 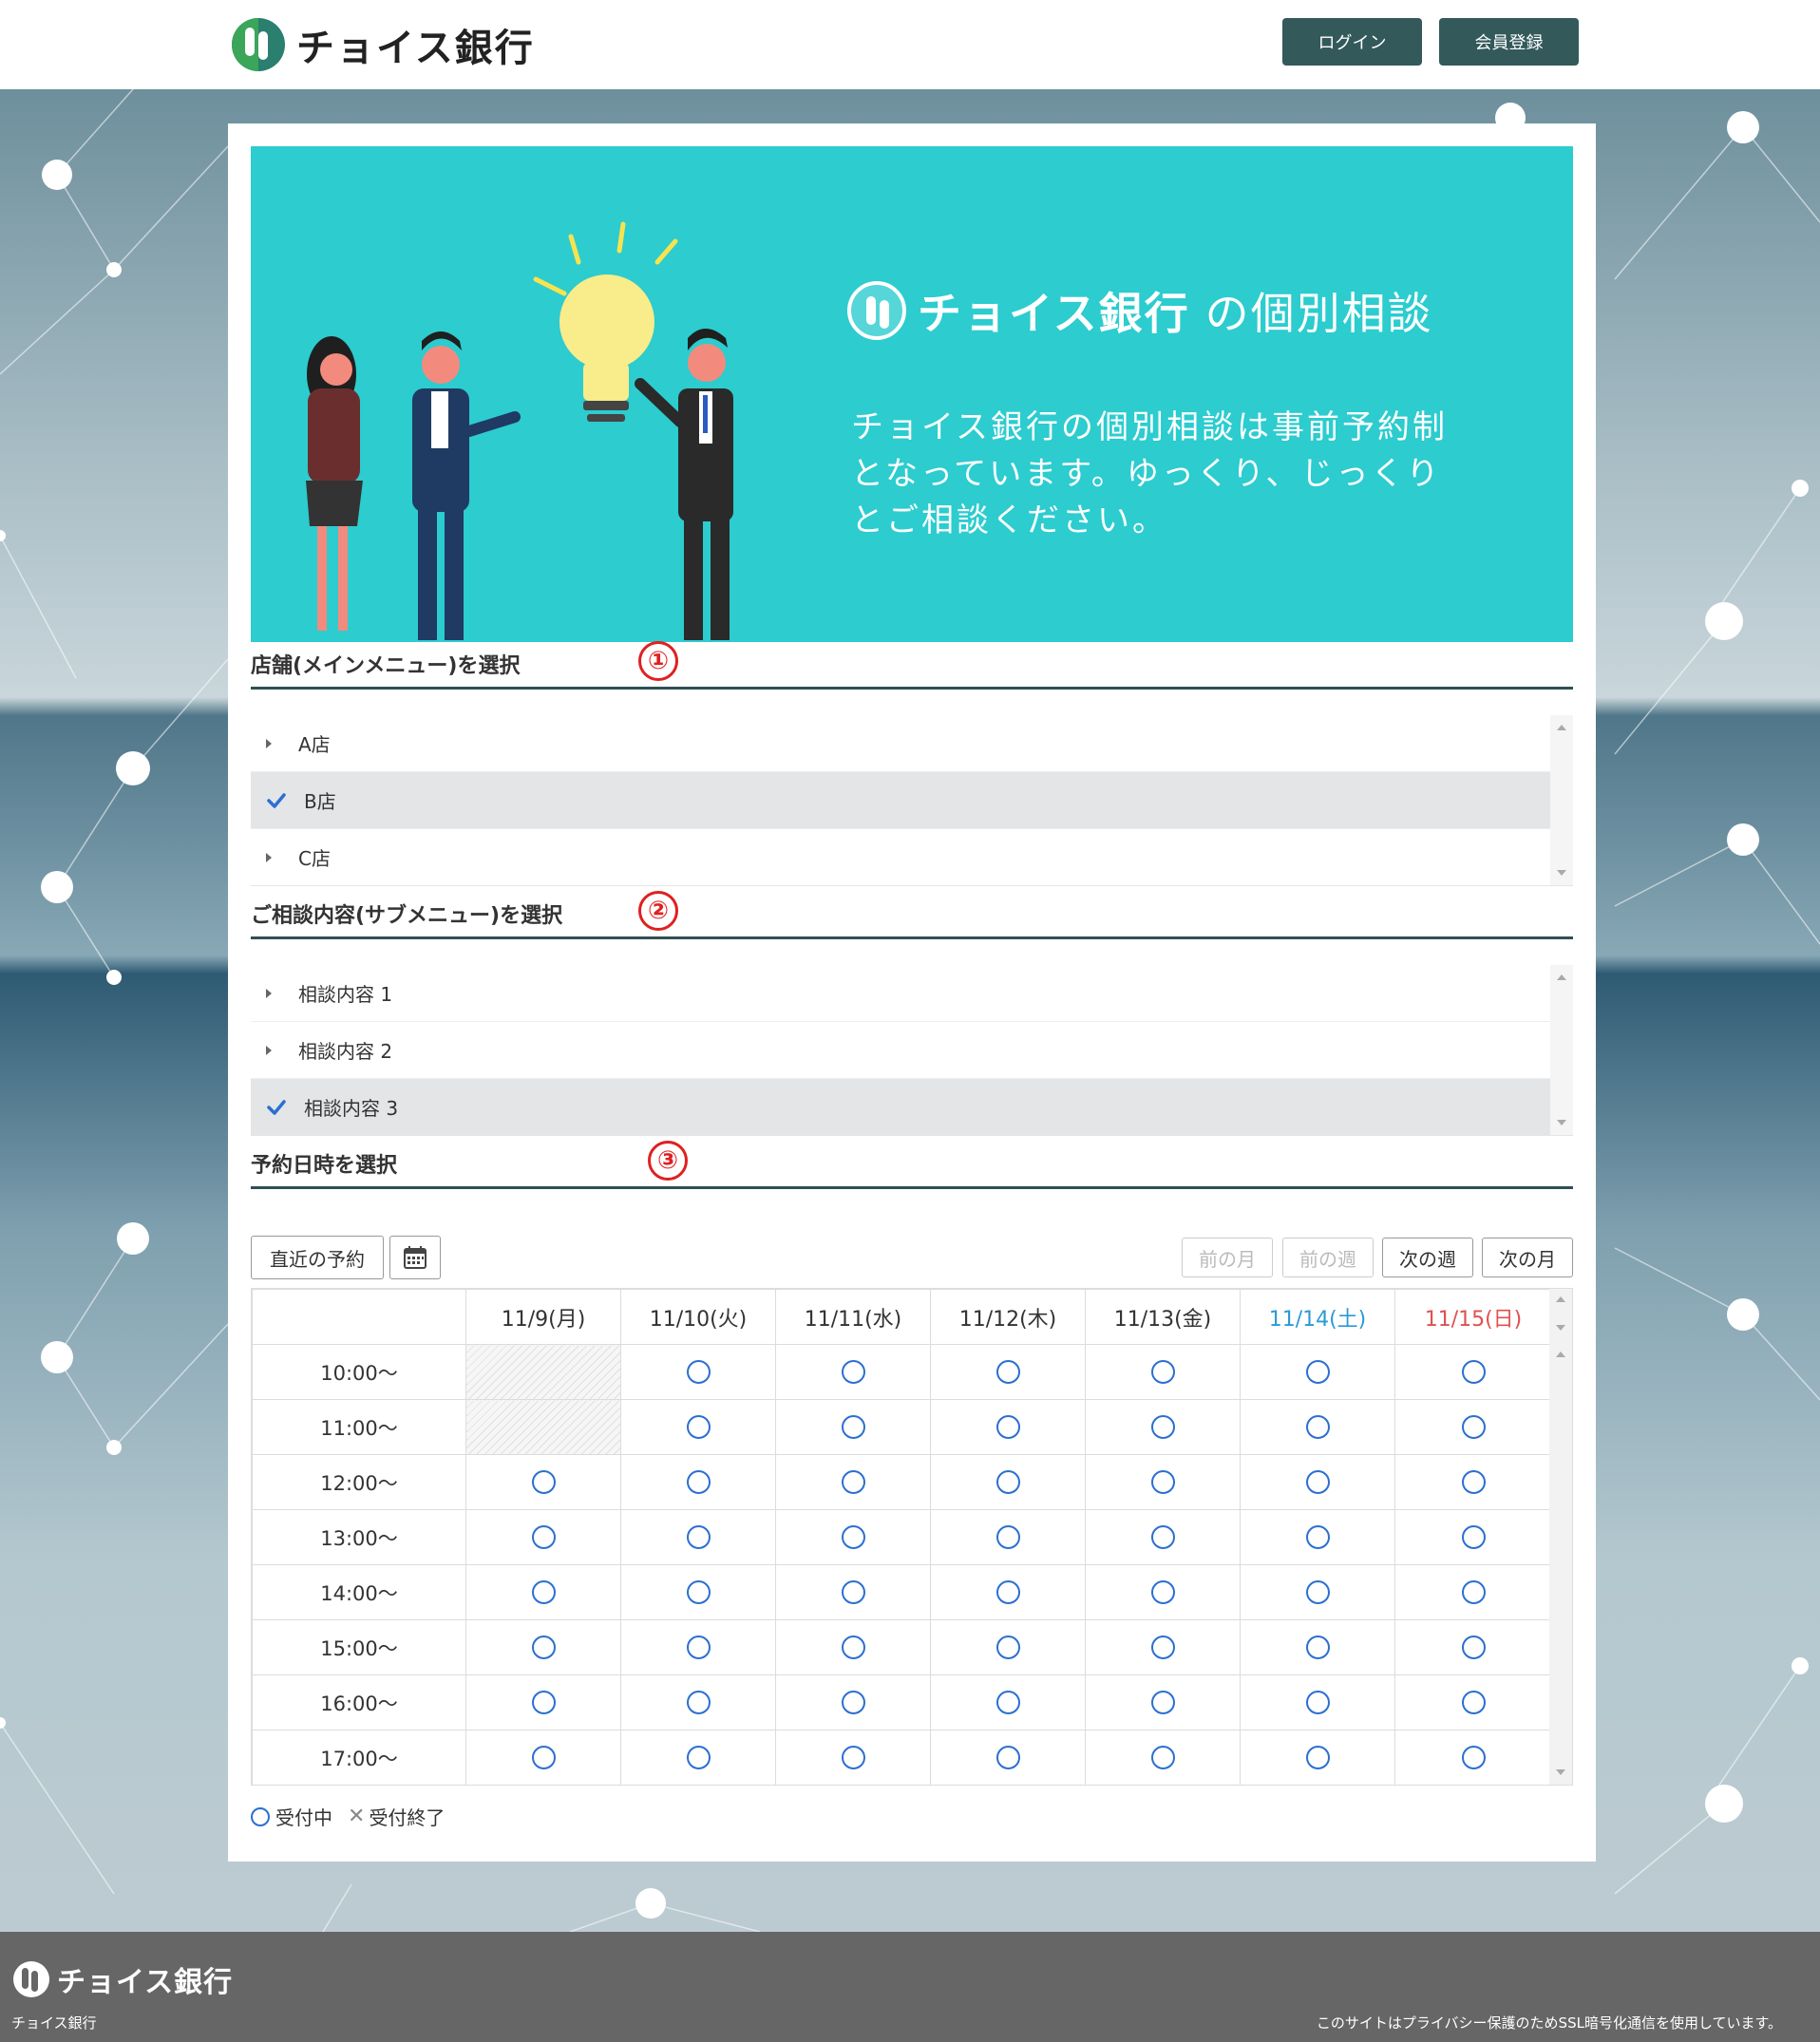 What do you see at coordinates (386, 666) in the screenshot?
I see `store-section-title: 店舗(メインメニュー)を選択` at bounding box center [386, 666].